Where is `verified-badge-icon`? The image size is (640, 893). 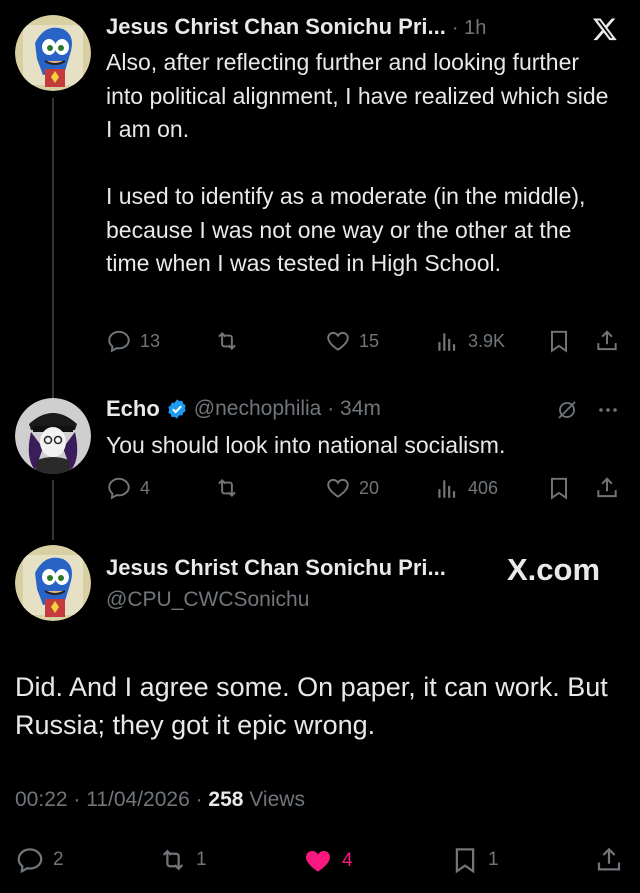
verified-badge-icon is located at coordinates (177, 409).